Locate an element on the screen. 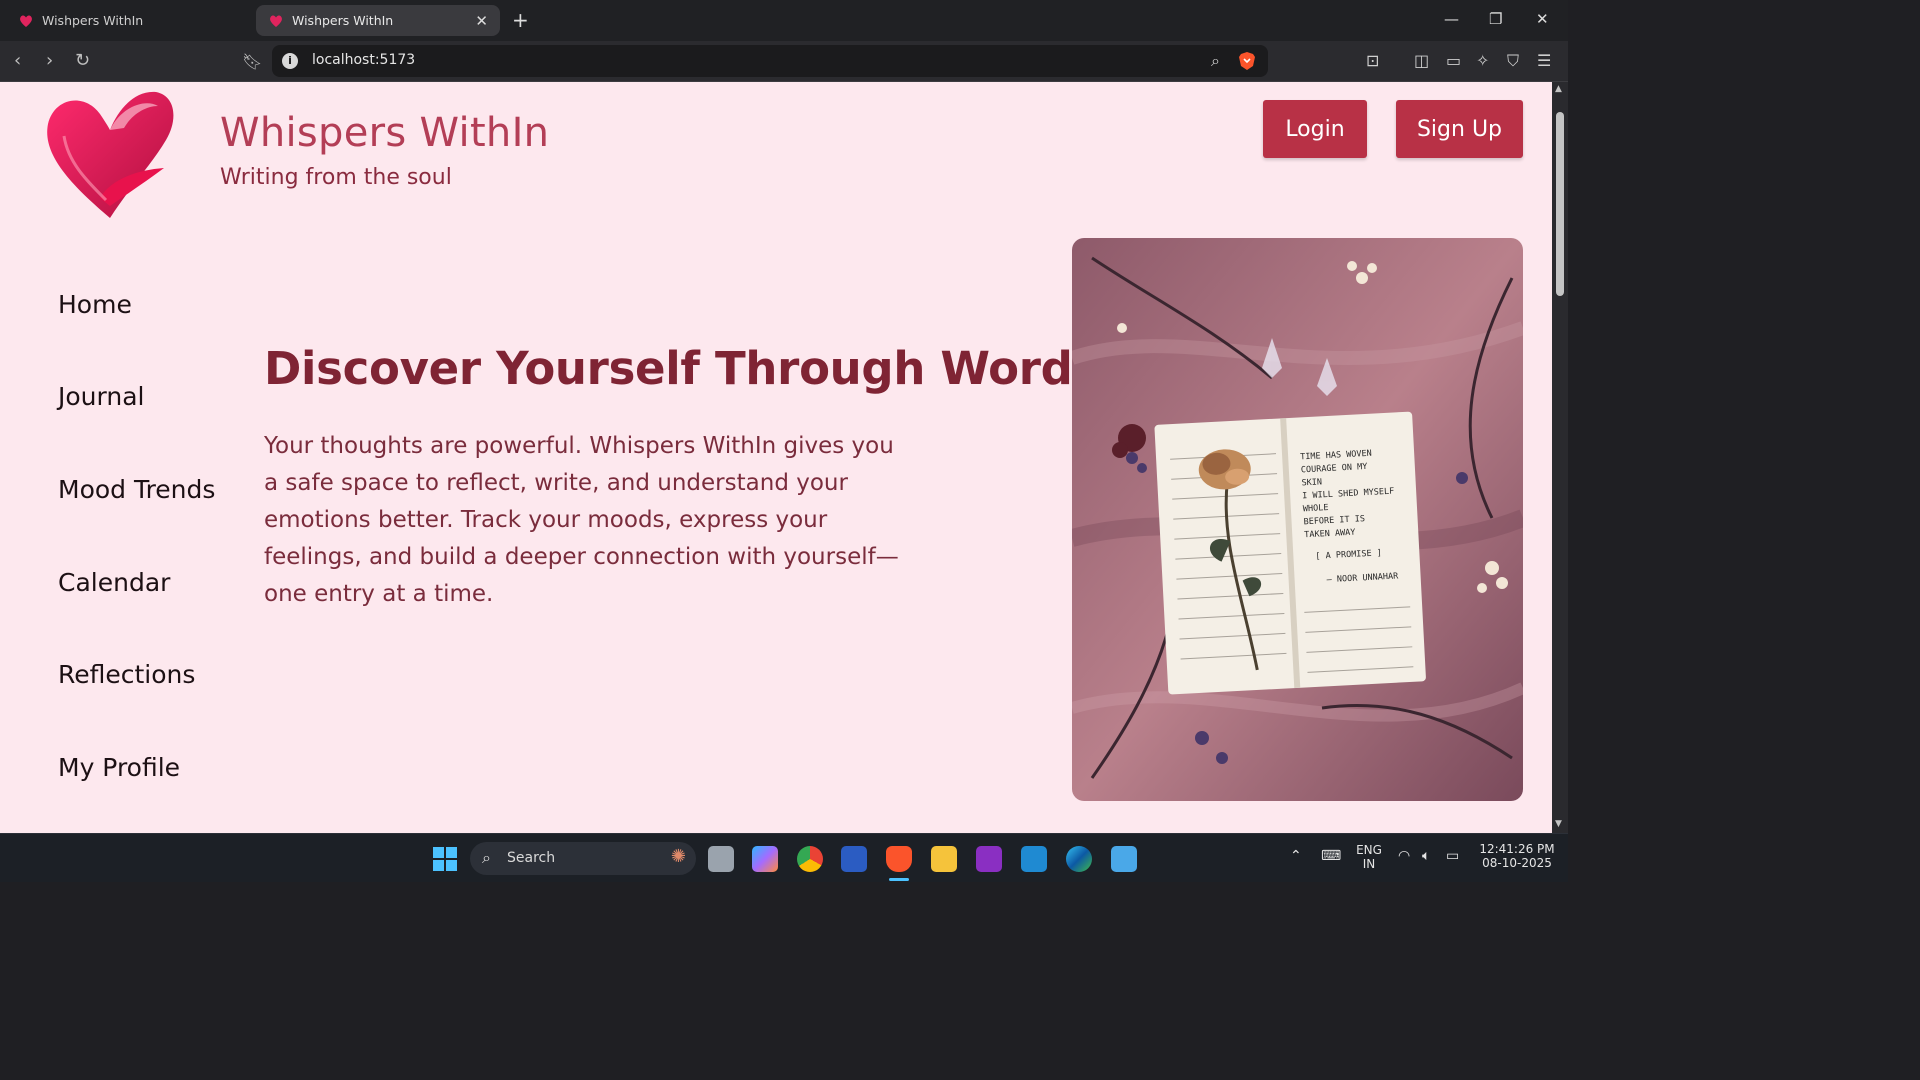  search-highlight-icon: ✺ is located at coordinates (678, 856).